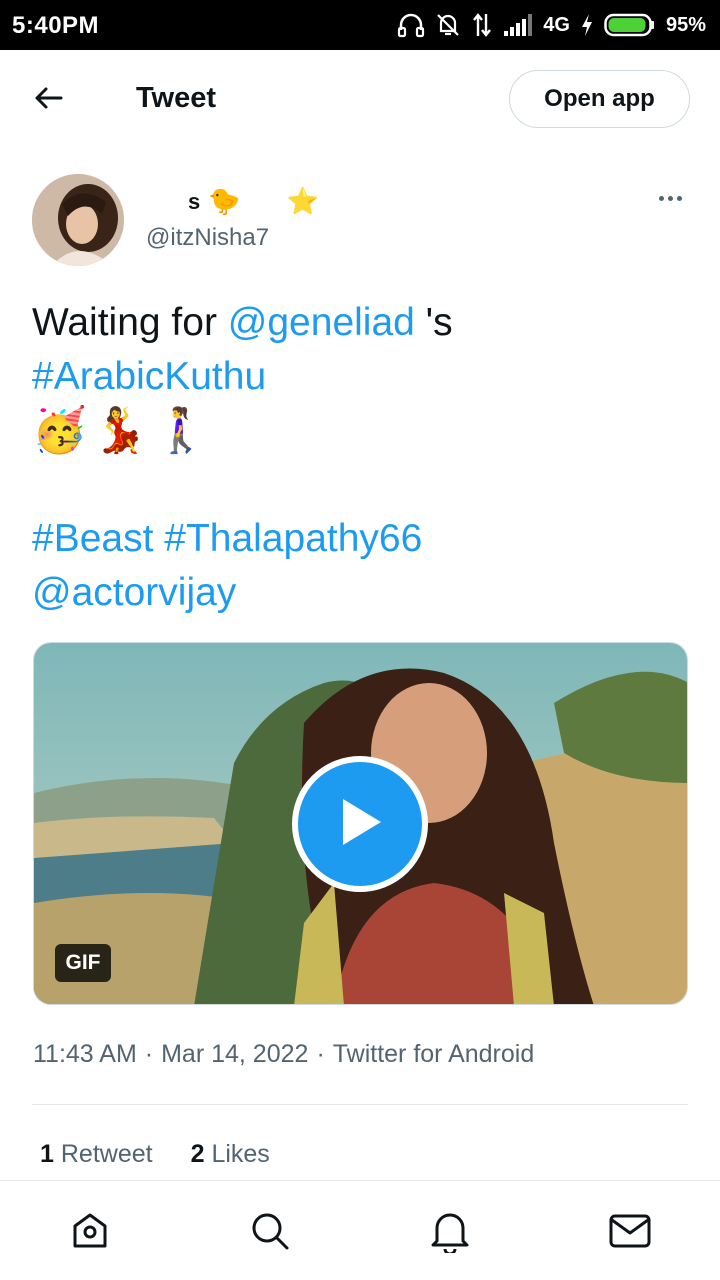 Image resolution: width=720 pixels, height=1280 pixels. Describe the element at coordinates (83, 963) in the screenshot. I see `gif-badge: GIF` at that location.